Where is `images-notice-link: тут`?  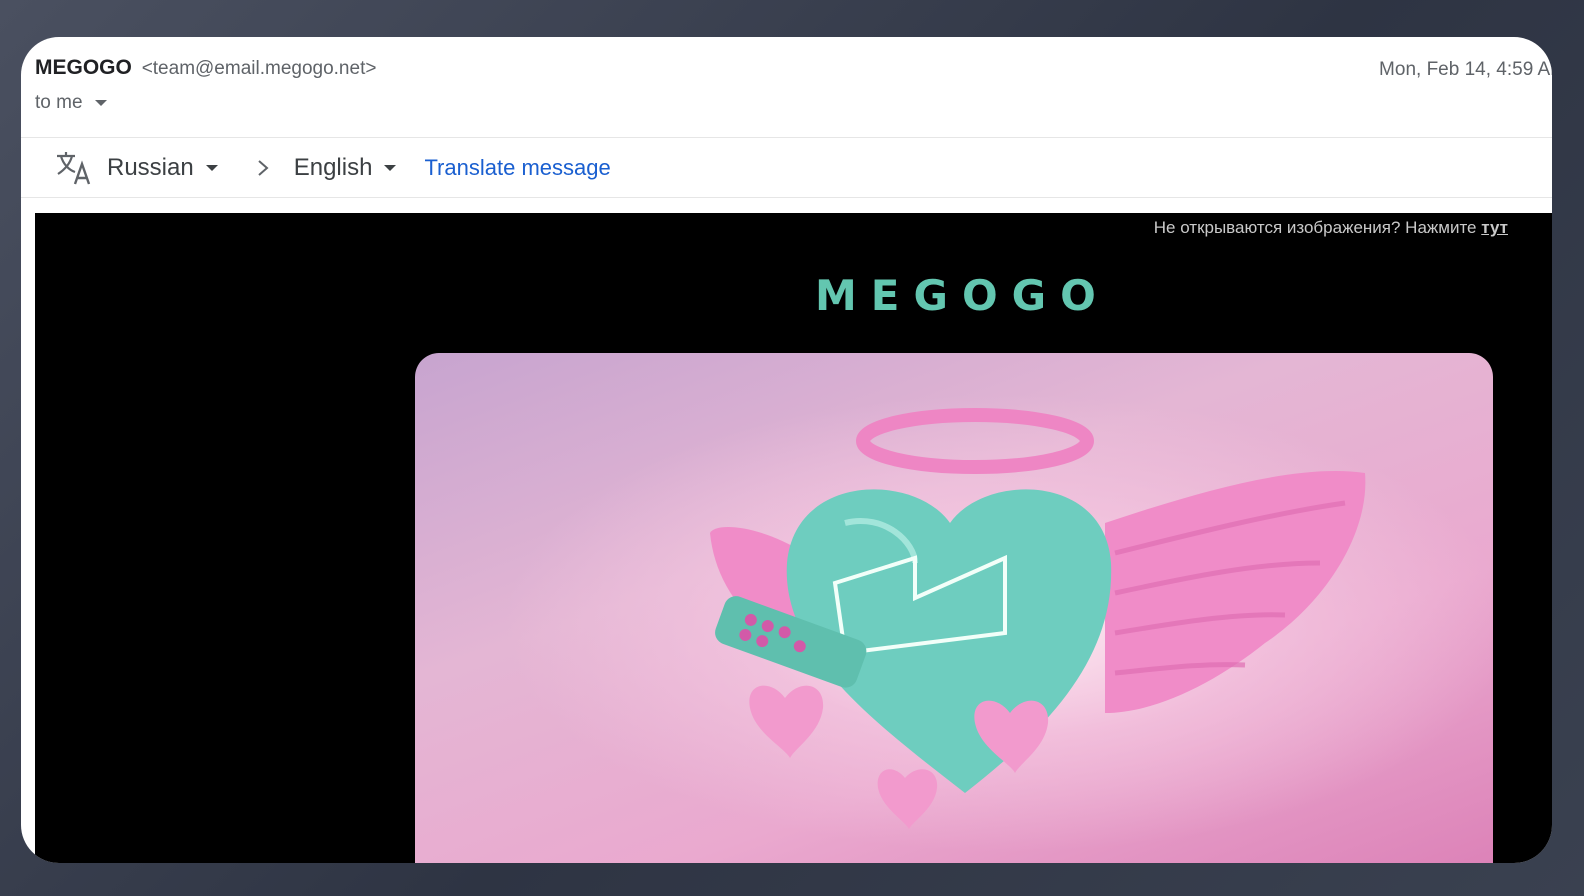
images-notice-link: тут is located at coordinates (1494, 227).